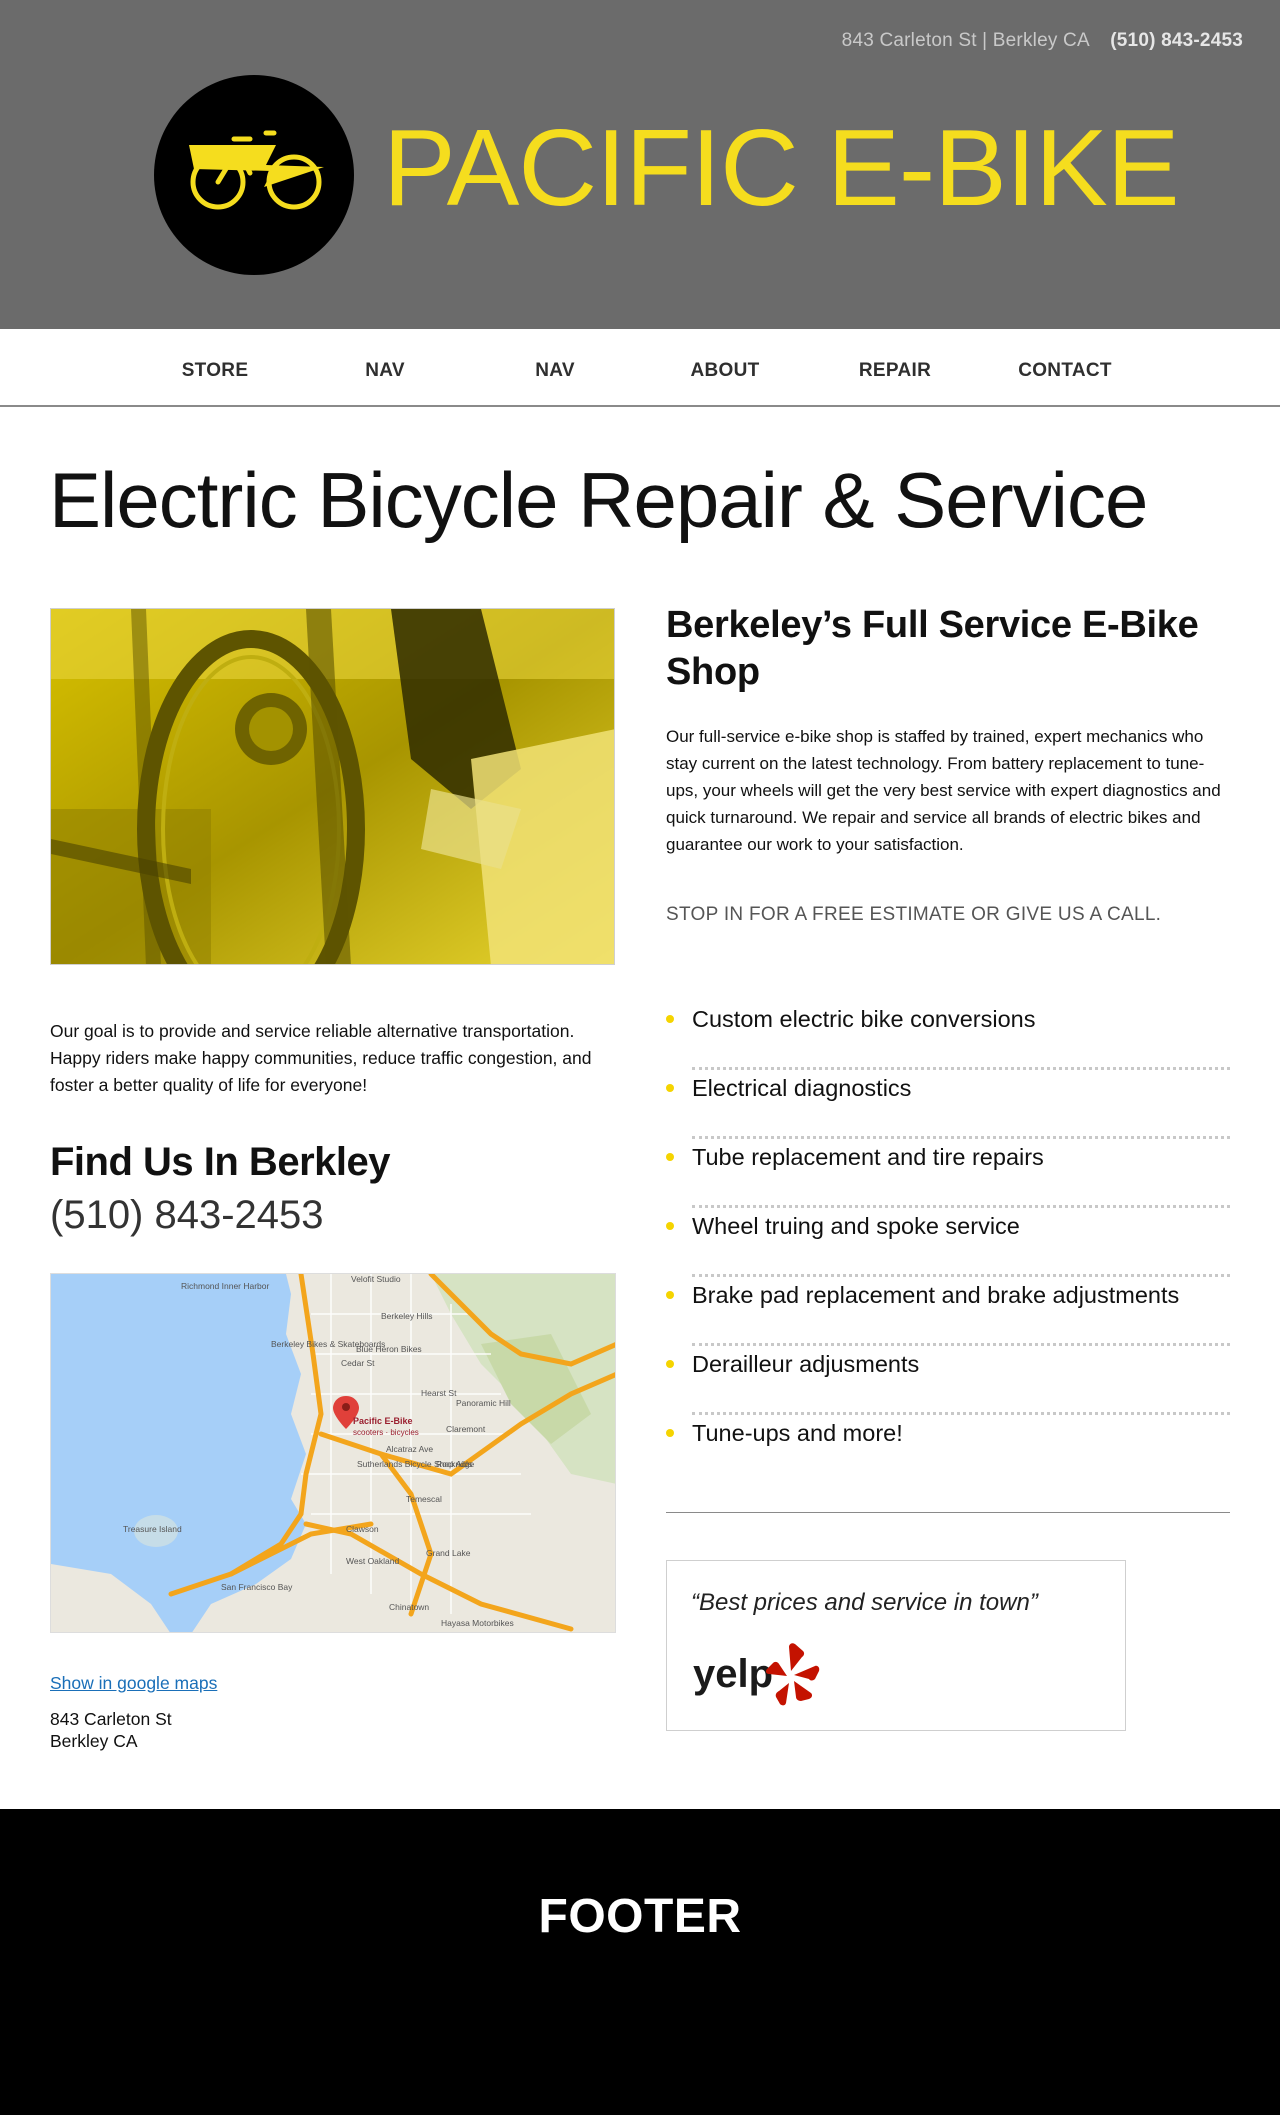 The width and height of the screenshot is (1280, 2115). I want to click on nav-item-repair: REPAIR, so click(895, 371).